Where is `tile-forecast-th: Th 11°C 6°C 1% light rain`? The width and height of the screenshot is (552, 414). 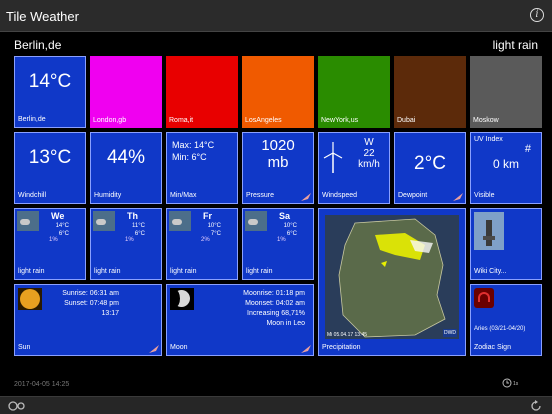 tile-forecast-th: Th 11°C 6°C 1% light rain is located at coordinates (126, 244).